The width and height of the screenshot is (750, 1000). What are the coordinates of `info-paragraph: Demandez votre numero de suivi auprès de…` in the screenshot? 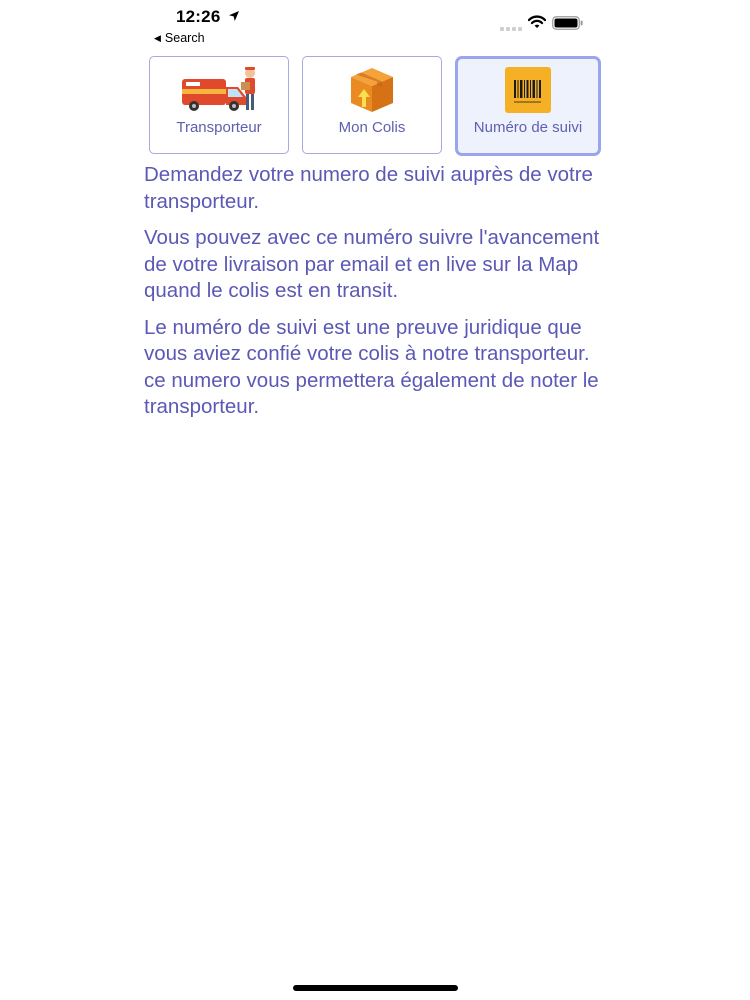 It's located at (368, 188).